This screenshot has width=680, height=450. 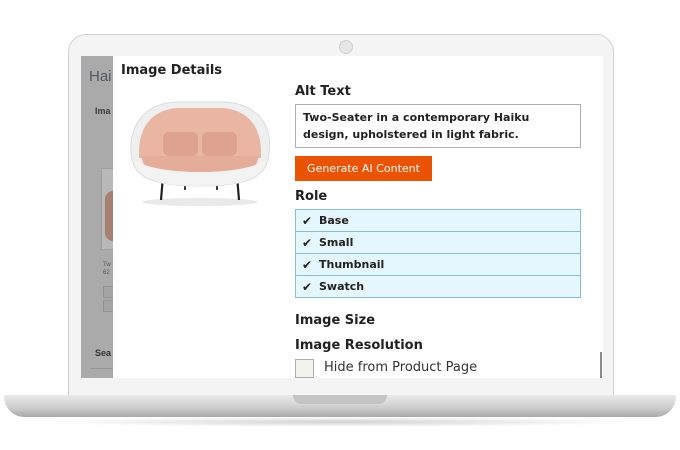 What do you see at coordinates (340, 399) in the screenshot?
I see `laptop-opening-notch` at bounding box center [340, 399].